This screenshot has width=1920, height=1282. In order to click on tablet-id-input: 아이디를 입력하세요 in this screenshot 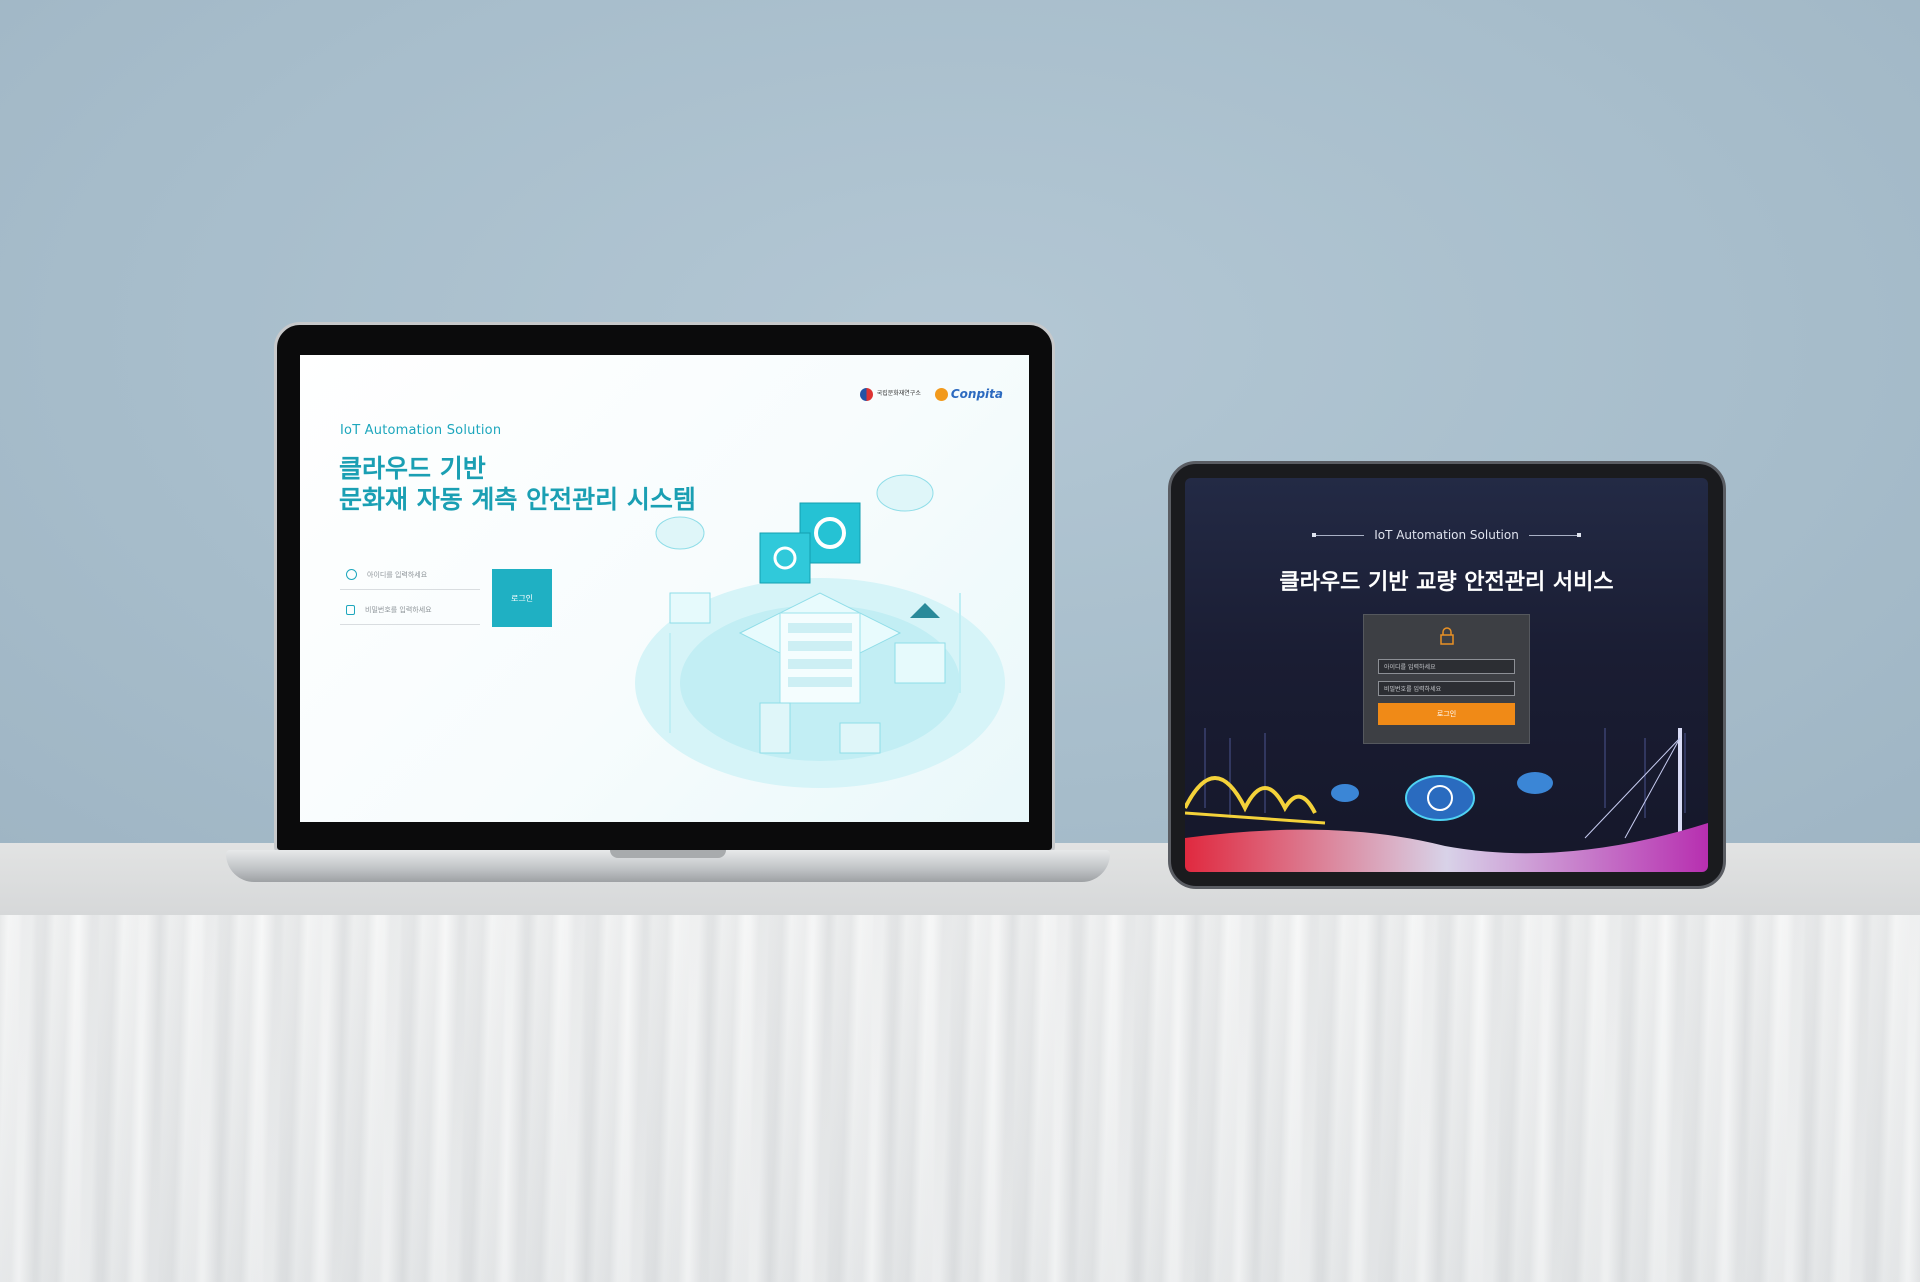, I will do `click(1446, 666)`.